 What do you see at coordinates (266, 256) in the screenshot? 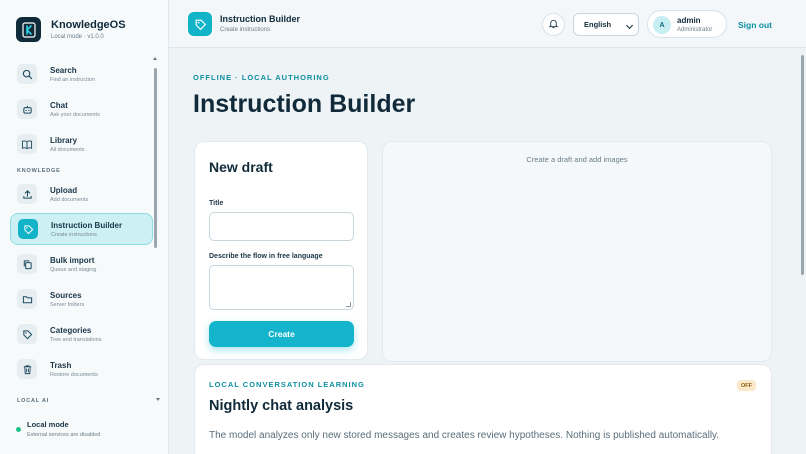
I see `flow-label: Describe the flow in free language` at bounding box center [266, 256].